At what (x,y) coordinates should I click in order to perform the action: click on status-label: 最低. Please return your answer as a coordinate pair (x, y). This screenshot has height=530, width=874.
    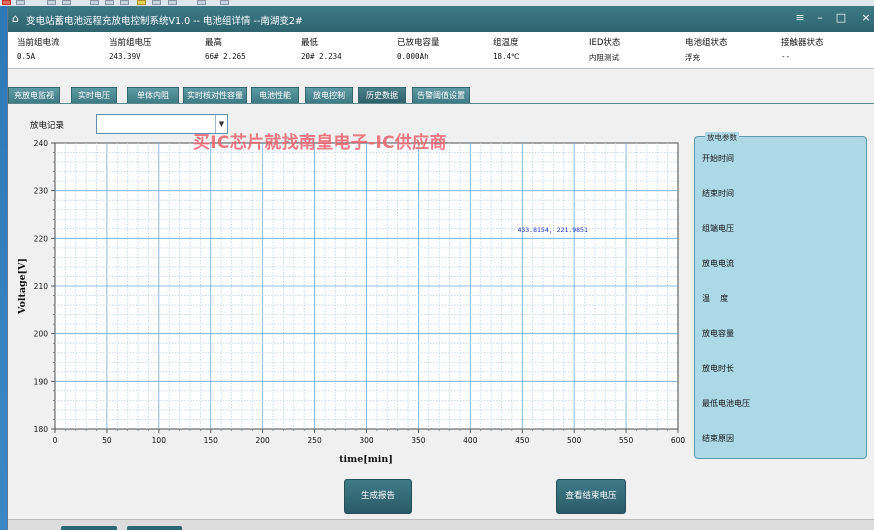
    Looking at the image, I should click on (310, 43).